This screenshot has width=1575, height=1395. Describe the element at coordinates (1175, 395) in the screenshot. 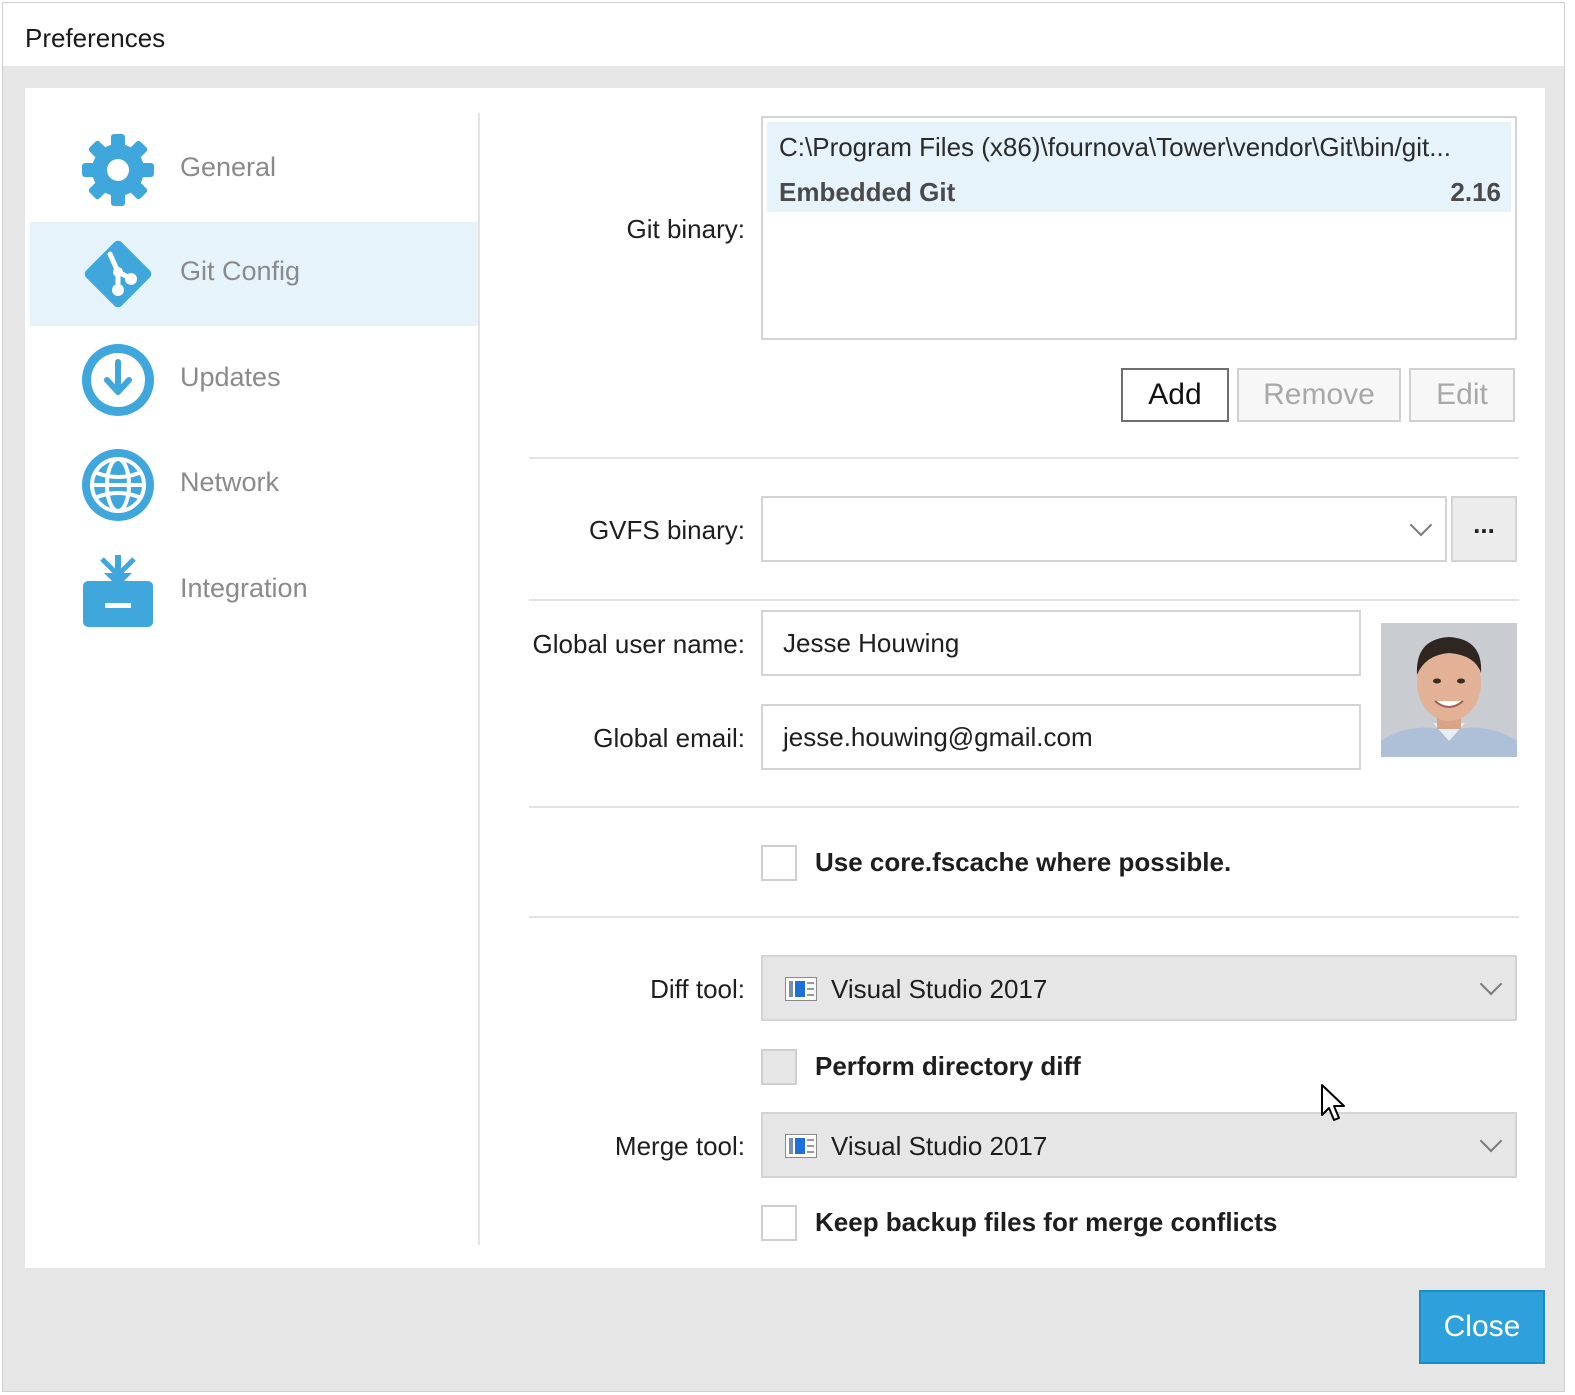

I see `add-button: Add` at that location.